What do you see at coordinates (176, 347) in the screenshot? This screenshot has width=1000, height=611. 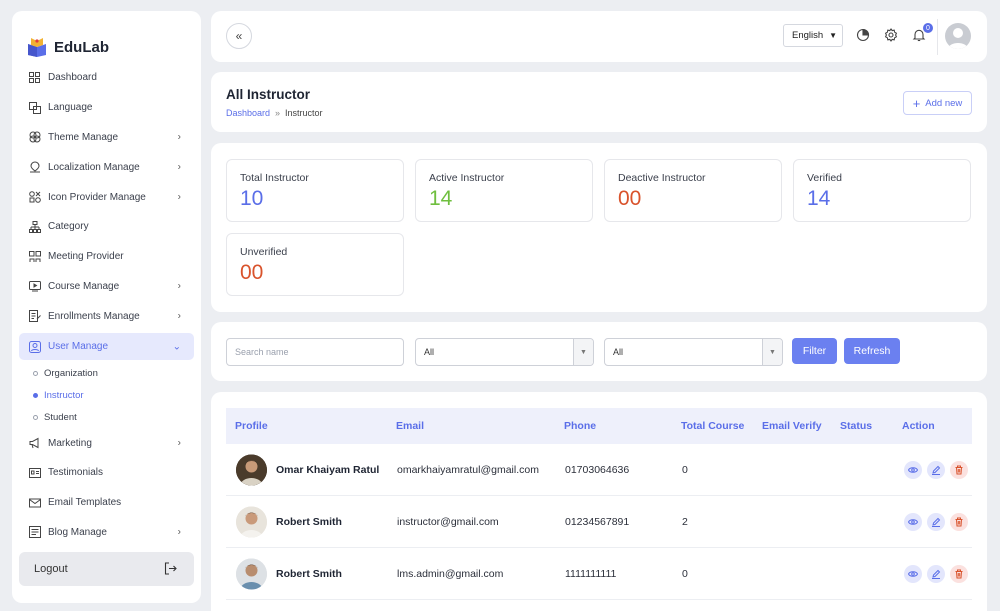 I see `chevron-down-icon: ⌄` at bounding box center [176, 347].